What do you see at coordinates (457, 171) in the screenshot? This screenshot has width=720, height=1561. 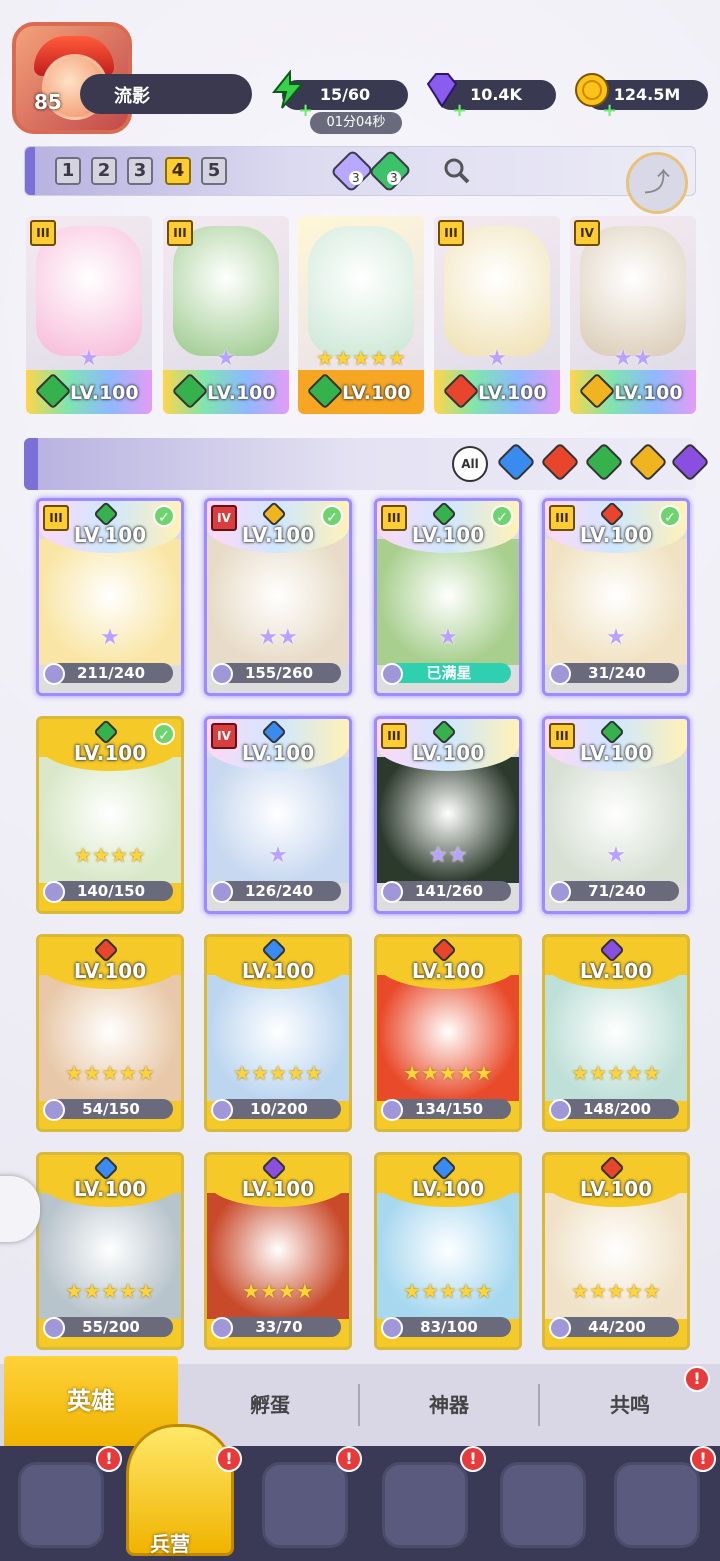 I see `magnifier-icon` at bounding box center [457, 171].